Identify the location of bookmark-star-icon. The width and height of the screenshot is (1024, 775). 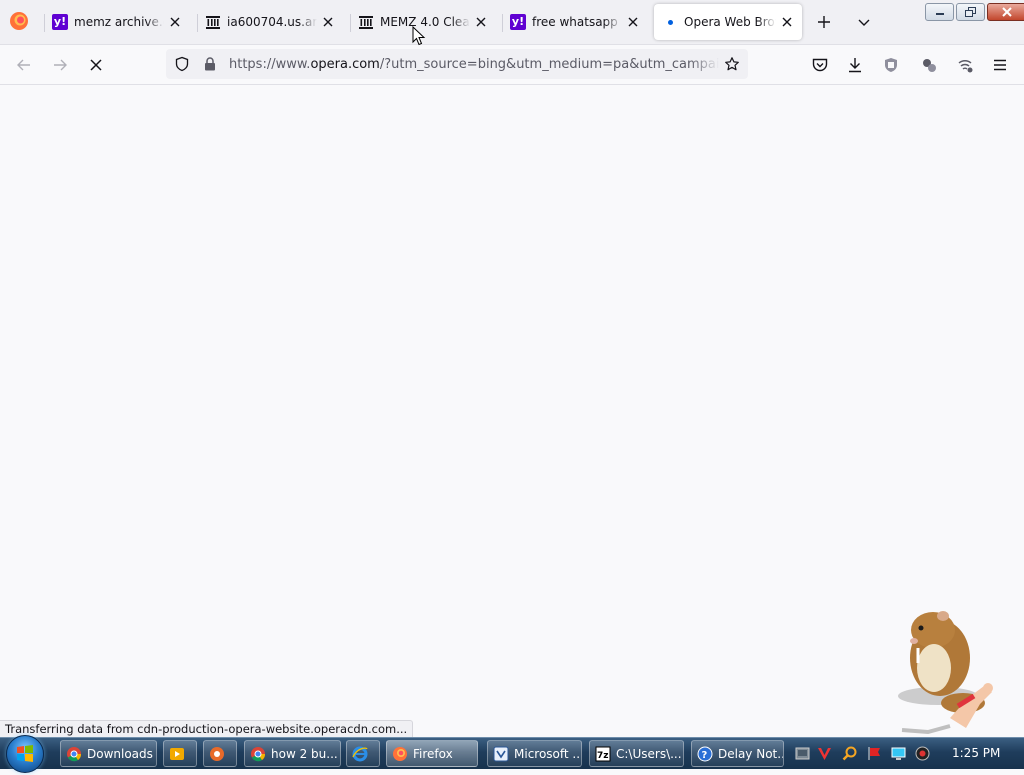
(732, 64).